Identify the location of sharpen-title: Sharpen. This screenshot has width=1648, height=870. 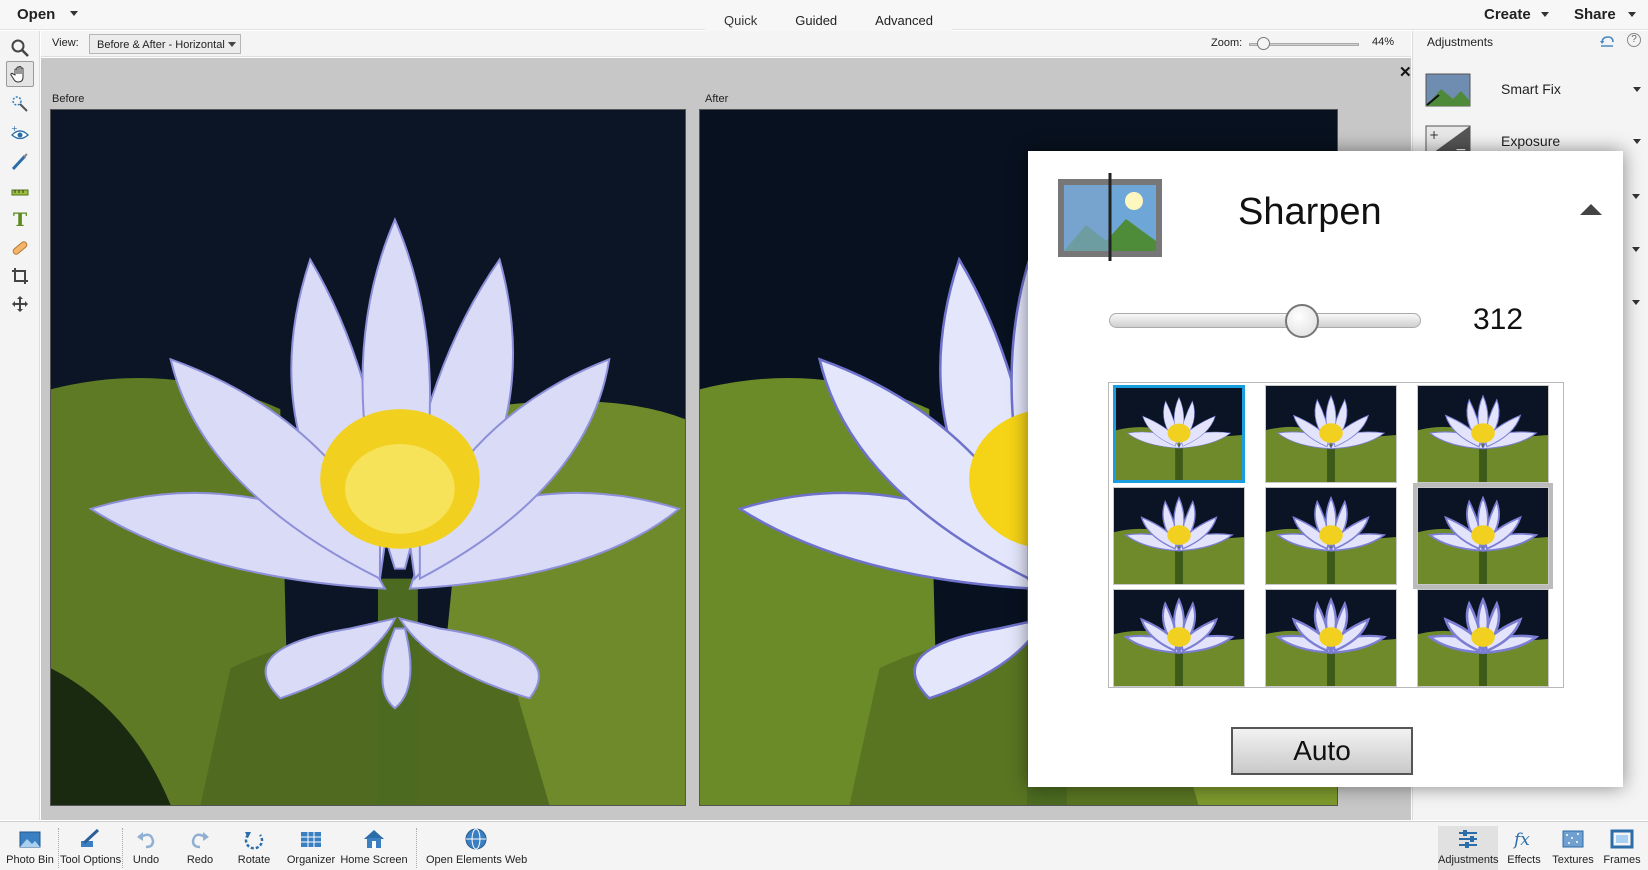
(1310, 212).